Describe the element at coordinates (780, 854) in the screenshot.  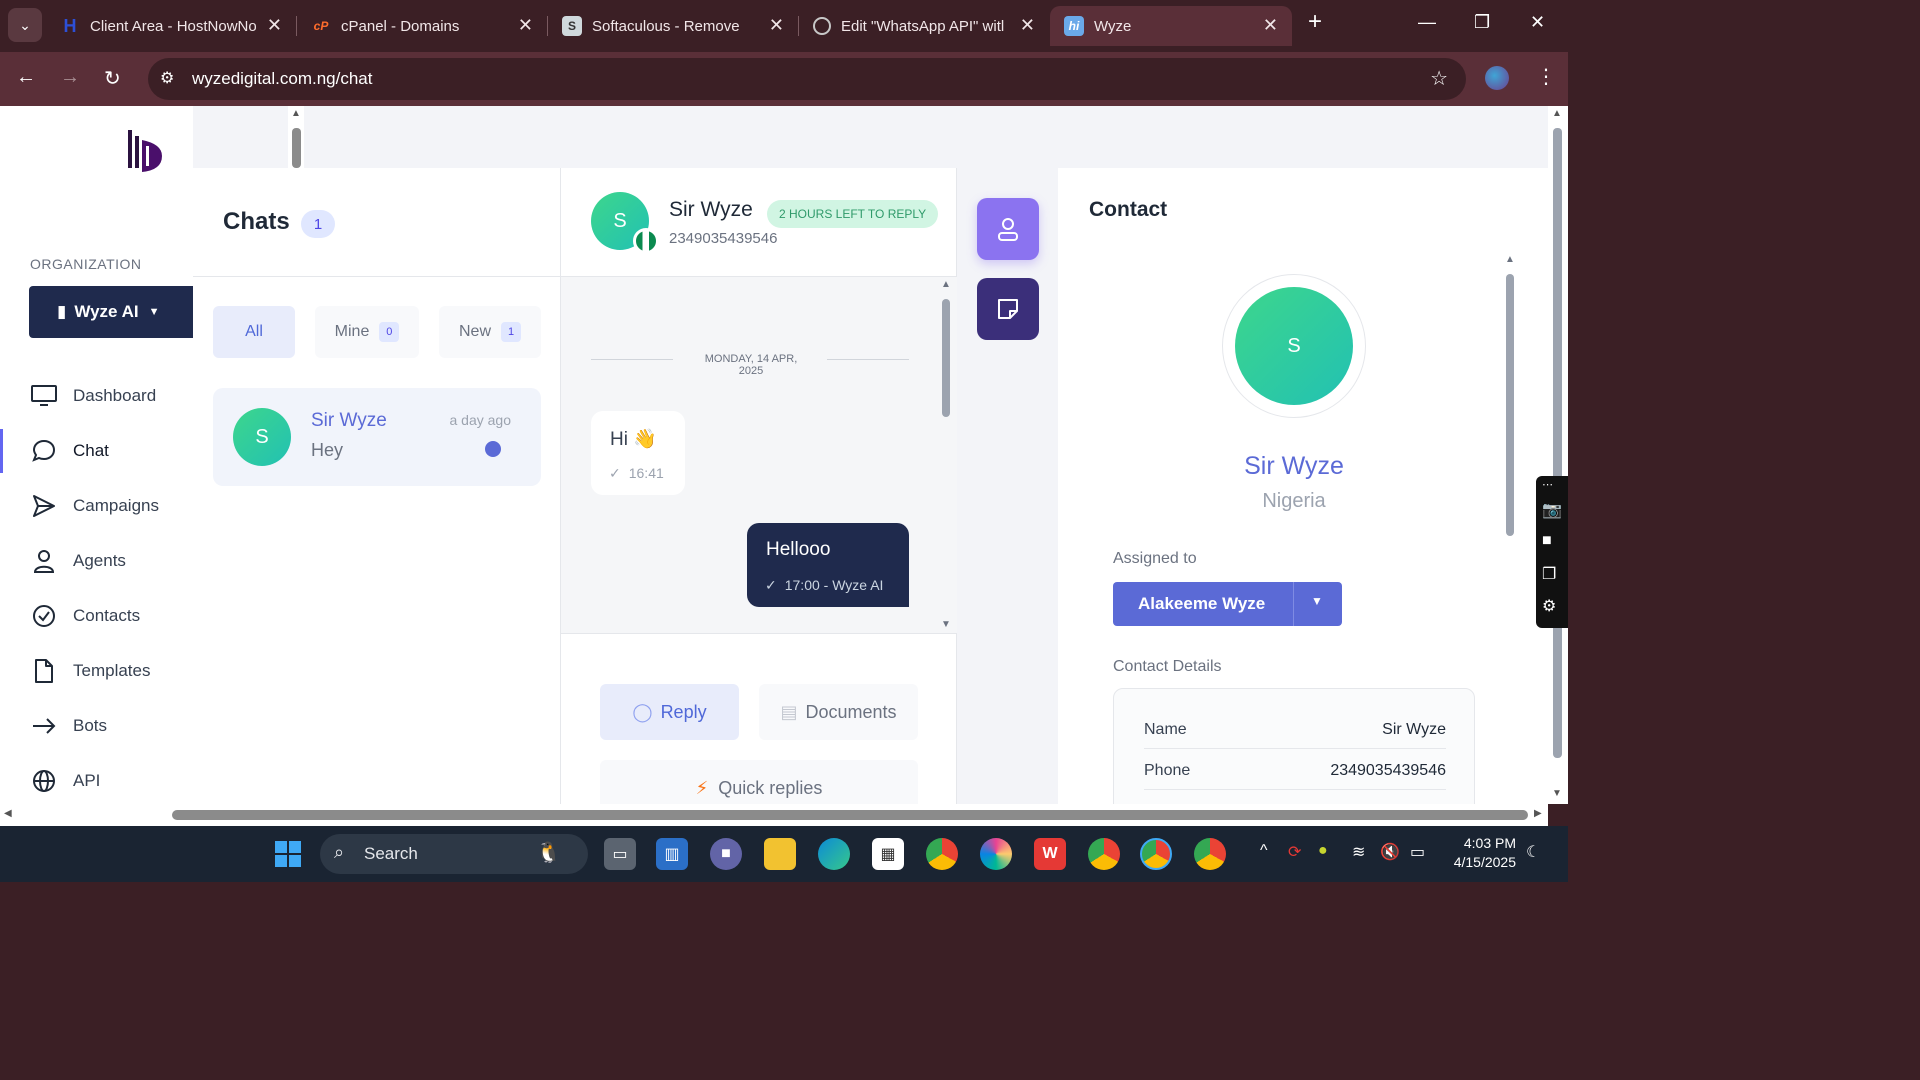
I see `file-explorer-icon` at that location.